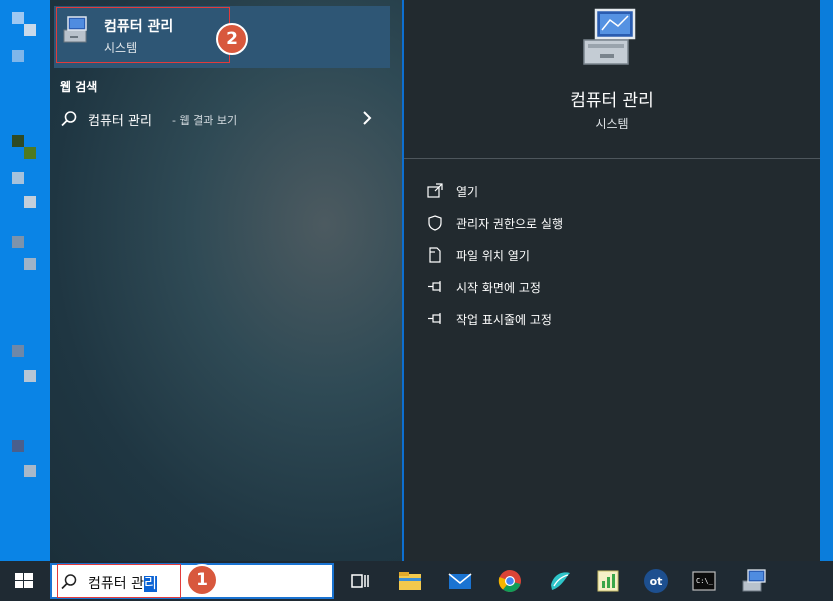  What do you see at coordinates (612, 158) in the screenshot?
I see `detail-divider` at bounding box center [612, 158].